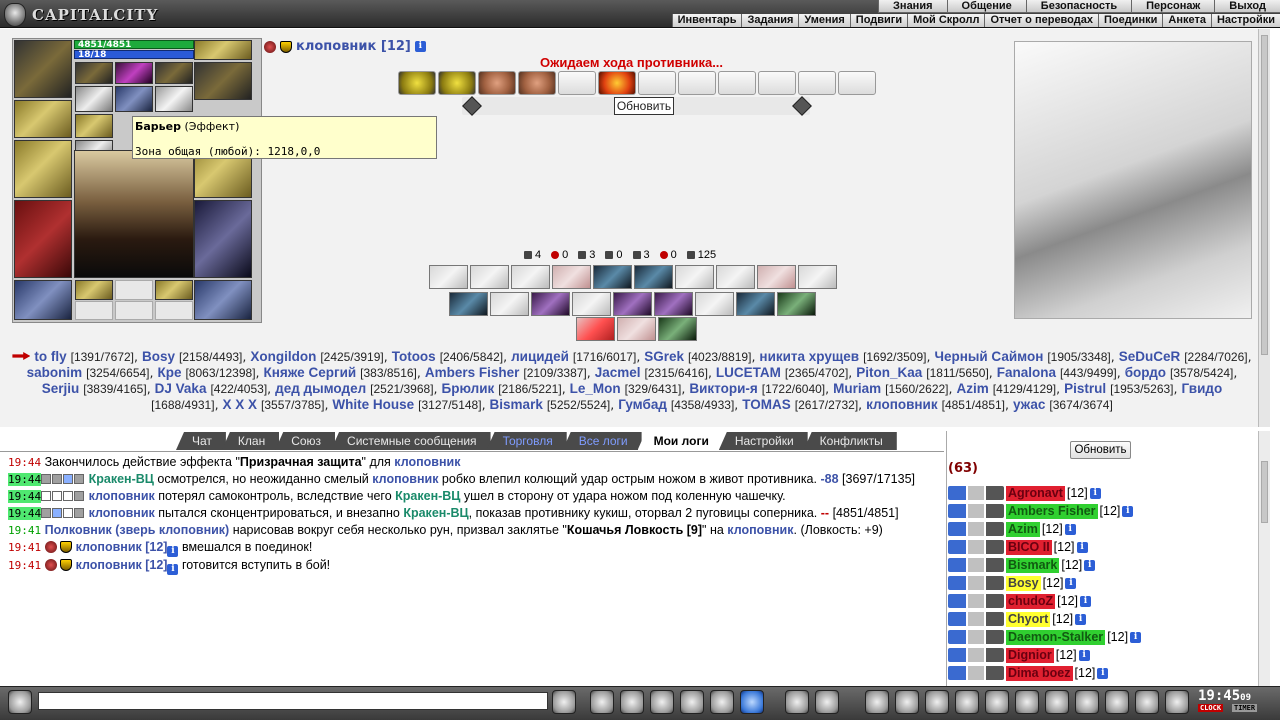  Describe the element at coordinates (748, 372) in the screenshot. I see `participant-name: LUCETAM` at that location.